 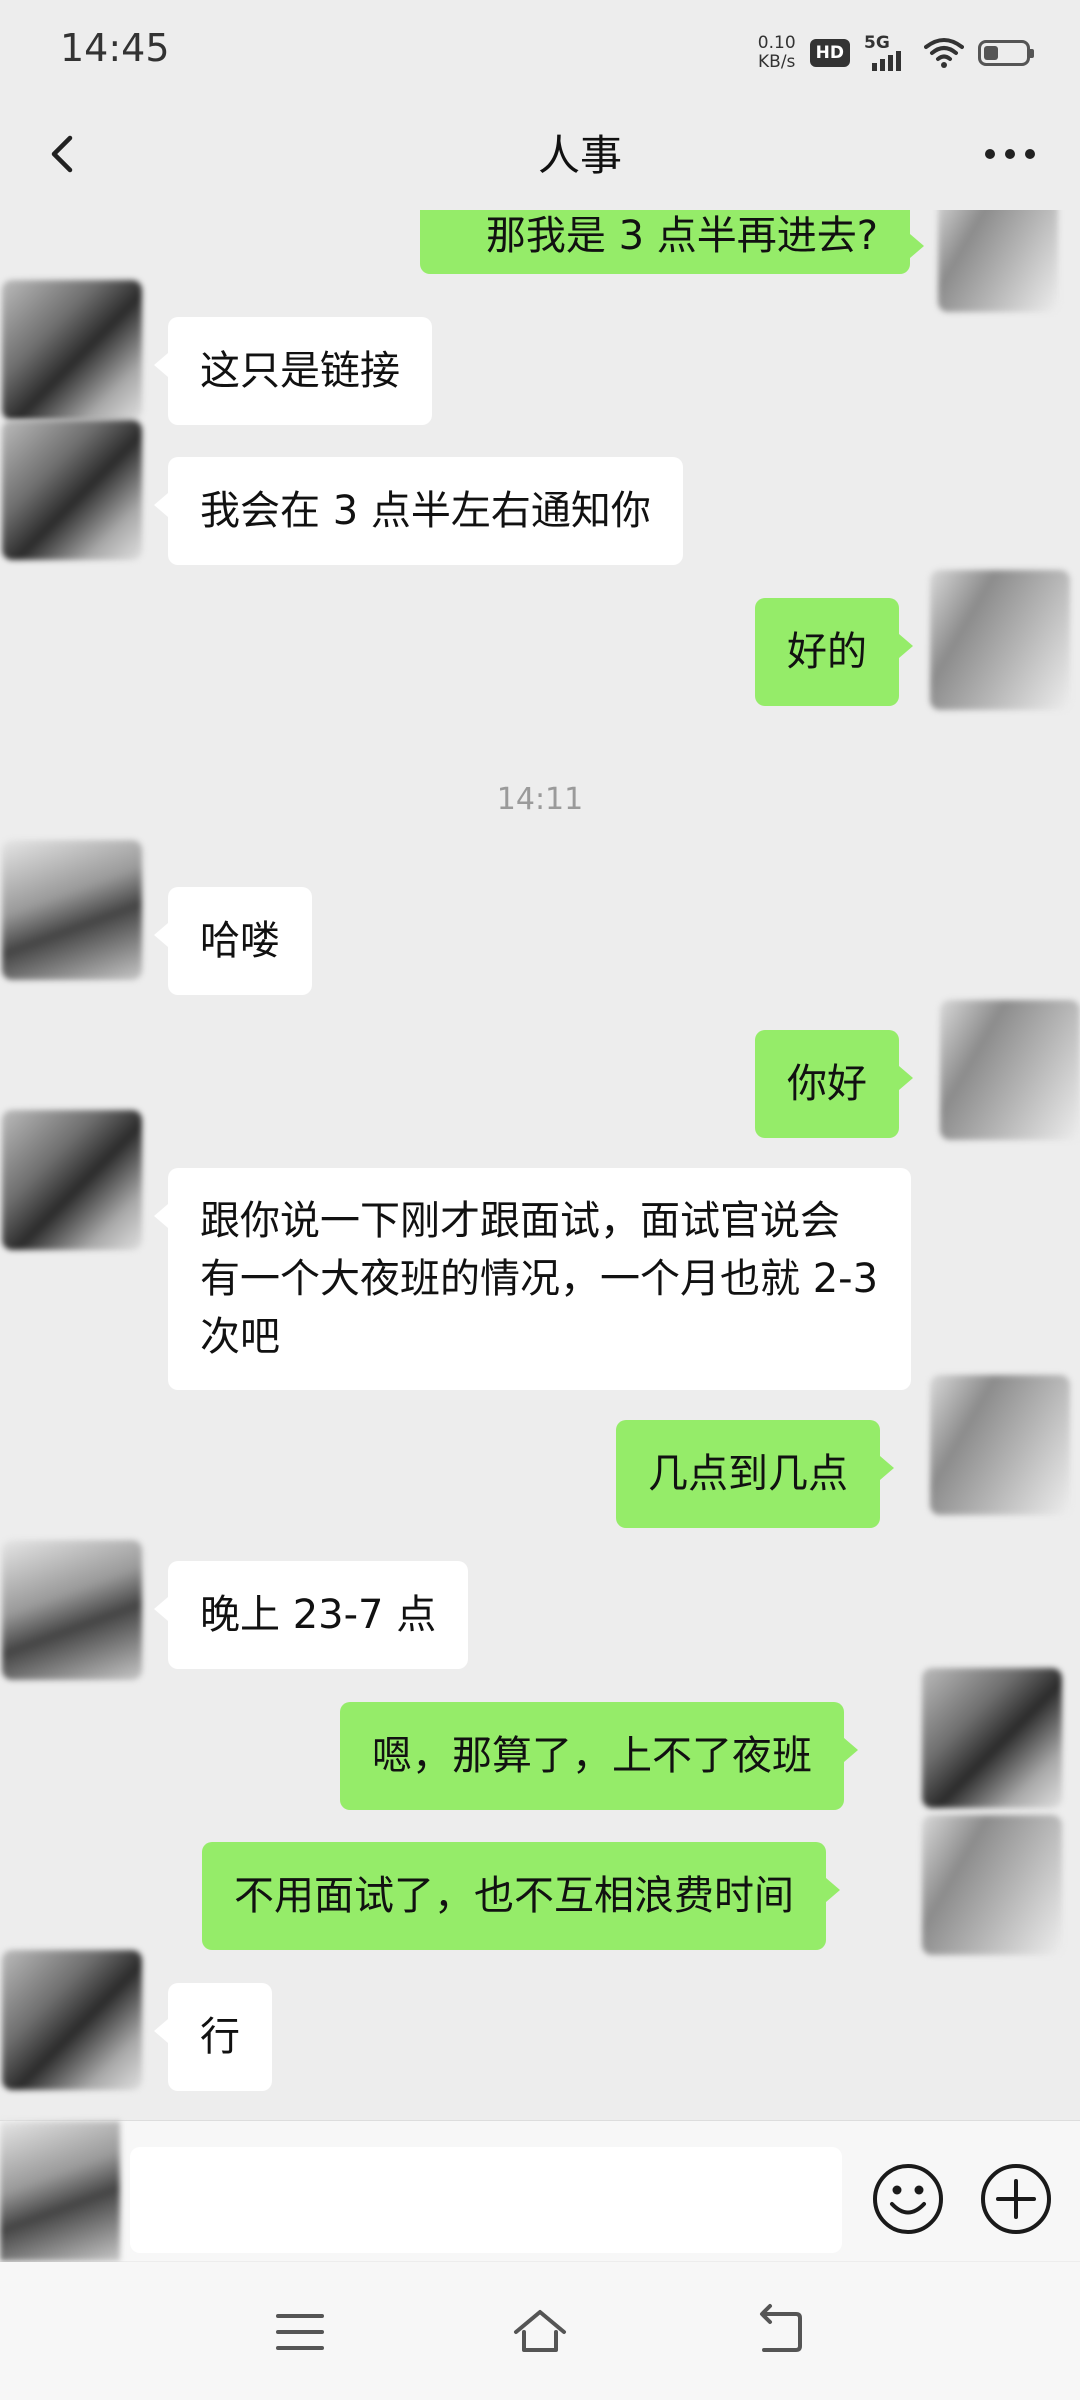 I want to click on system-nav-bar, so click(x=540, y=2331).